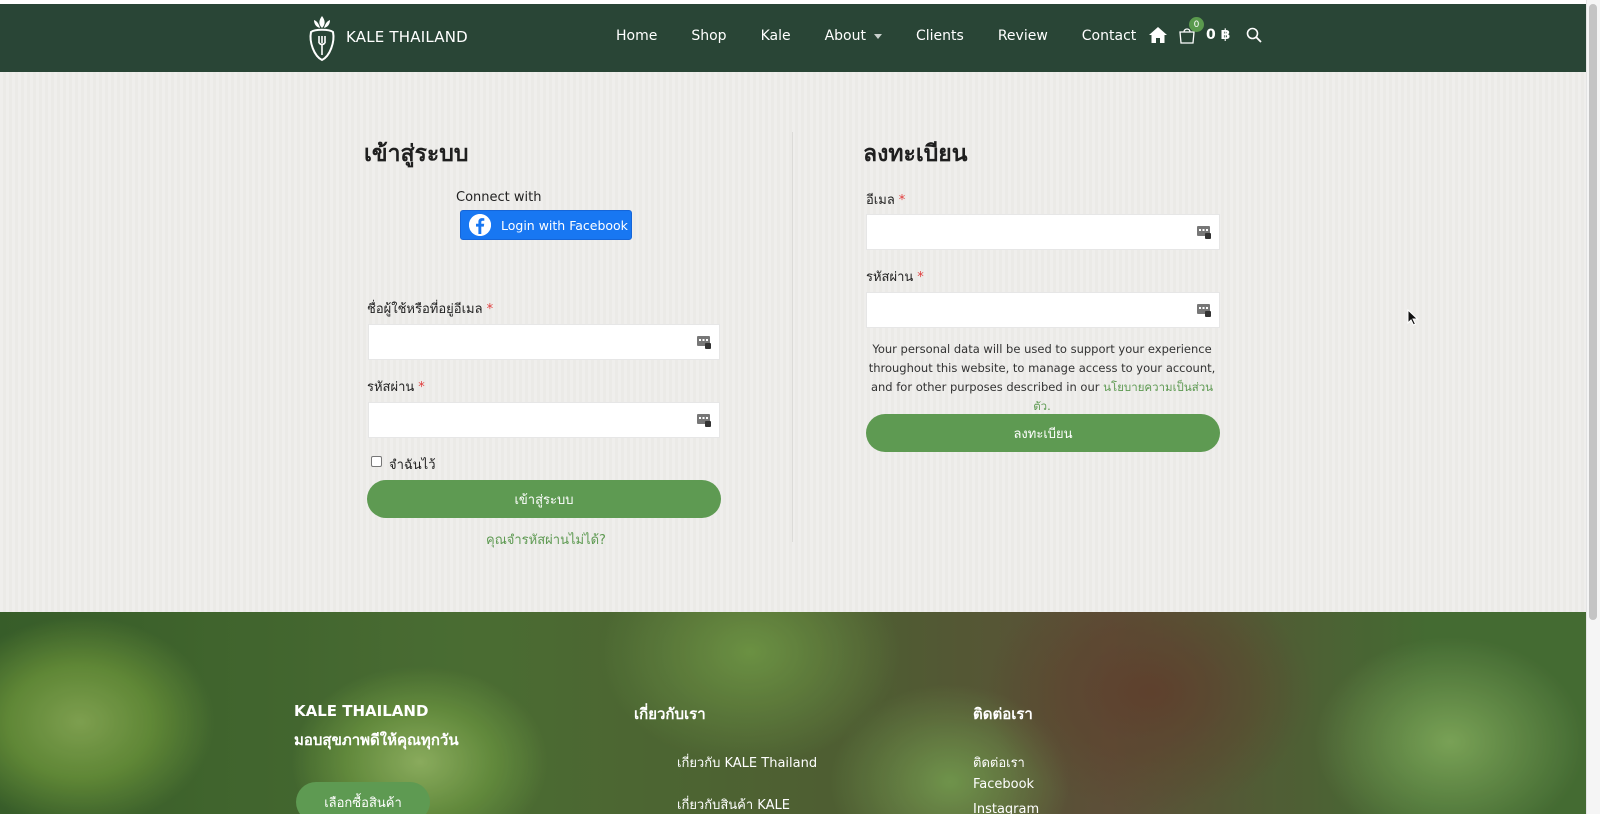  What do you see at coordinates (546, 539) in the screenshot?
I see `forgot-password-link: คุณจำรหัสผ่านไม่ได้?` at bounding box center [546, 539].